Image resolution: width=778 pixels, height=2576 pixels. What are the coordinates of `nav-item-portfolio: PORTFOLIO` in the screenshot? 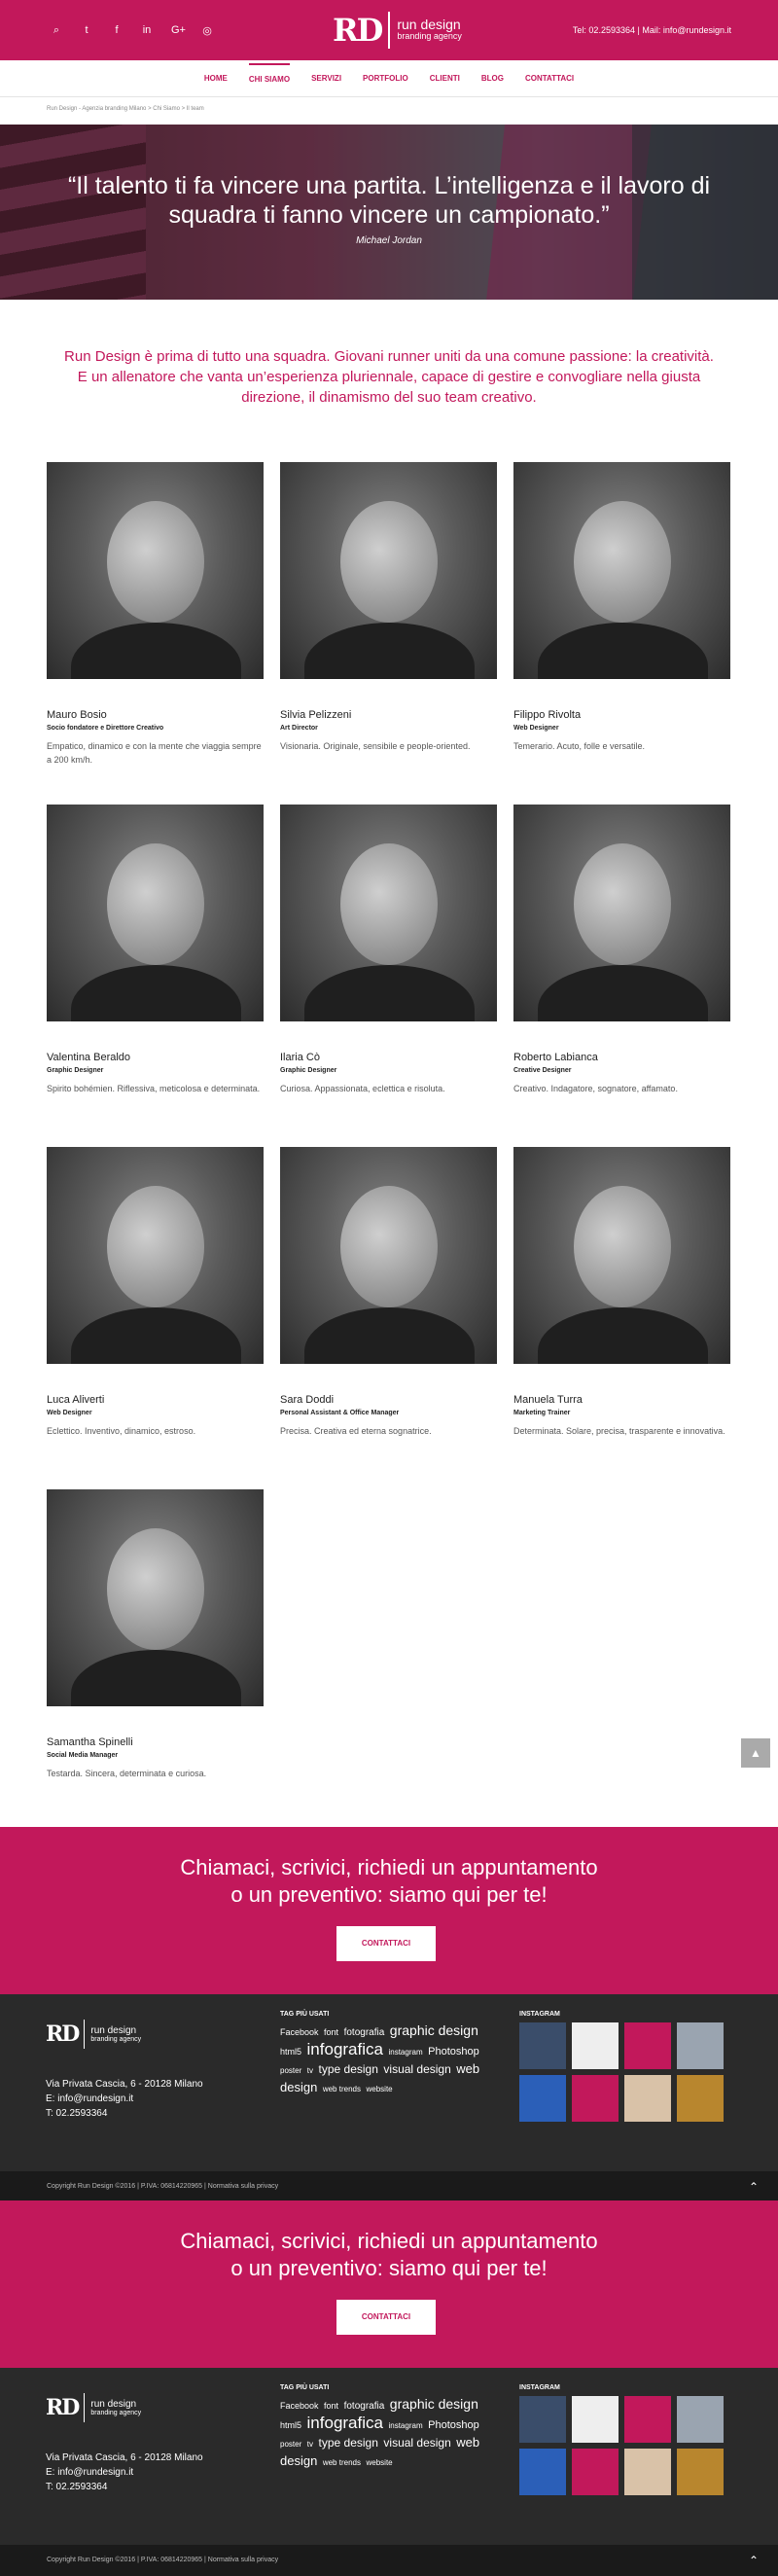 It's located at (385, 78).